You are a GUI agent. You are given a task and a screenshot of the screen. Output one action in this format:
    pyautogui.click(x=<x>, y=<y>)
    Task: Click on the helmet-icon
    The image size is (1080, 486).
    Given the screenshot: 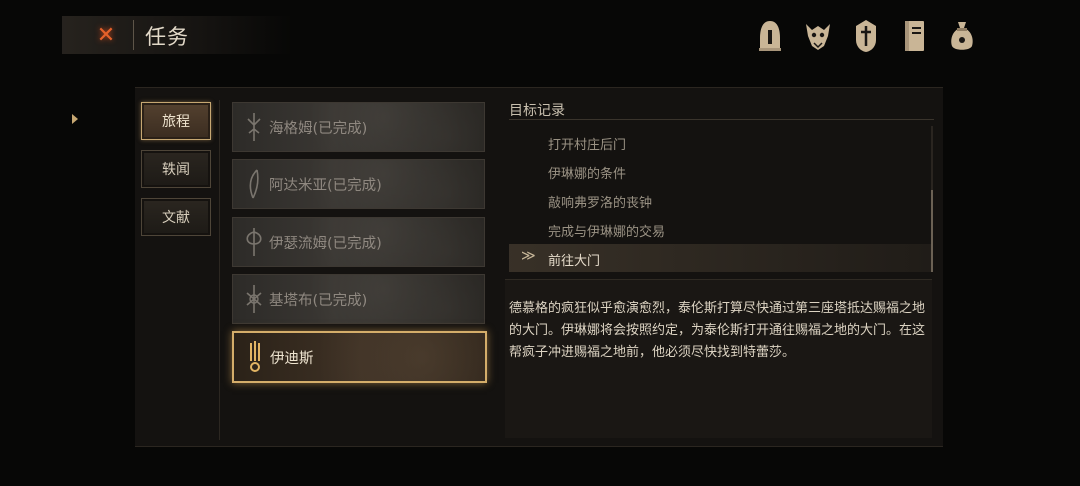 What is the action you would take?
    pyautogui.click(x=770, y=36)
    